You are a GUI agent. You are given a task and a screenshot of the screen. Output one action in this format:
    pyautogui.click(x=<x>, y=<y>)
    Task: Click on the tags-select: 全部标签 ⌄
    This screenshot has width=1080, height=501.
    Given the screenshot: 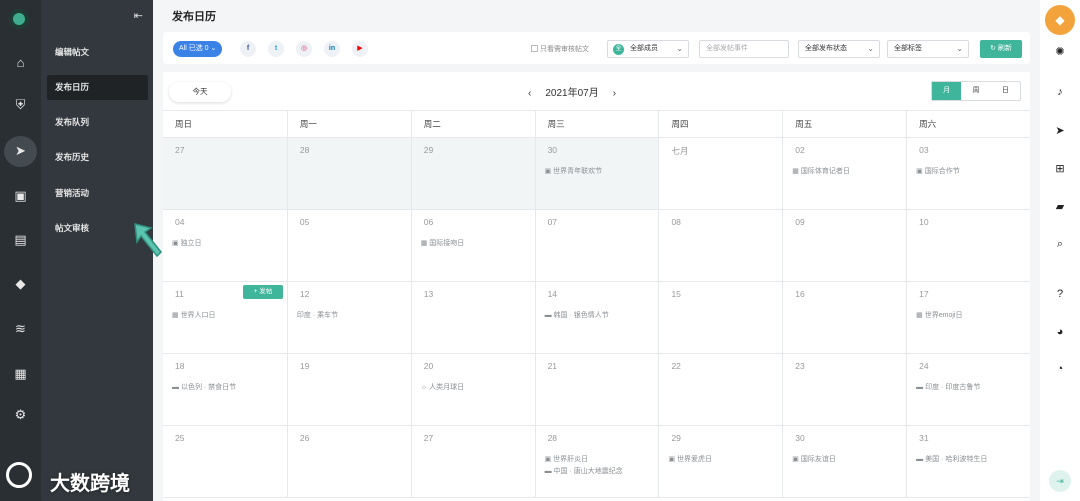 What is the action you would take?
    pyautogui.click(x=928, y=49)
    